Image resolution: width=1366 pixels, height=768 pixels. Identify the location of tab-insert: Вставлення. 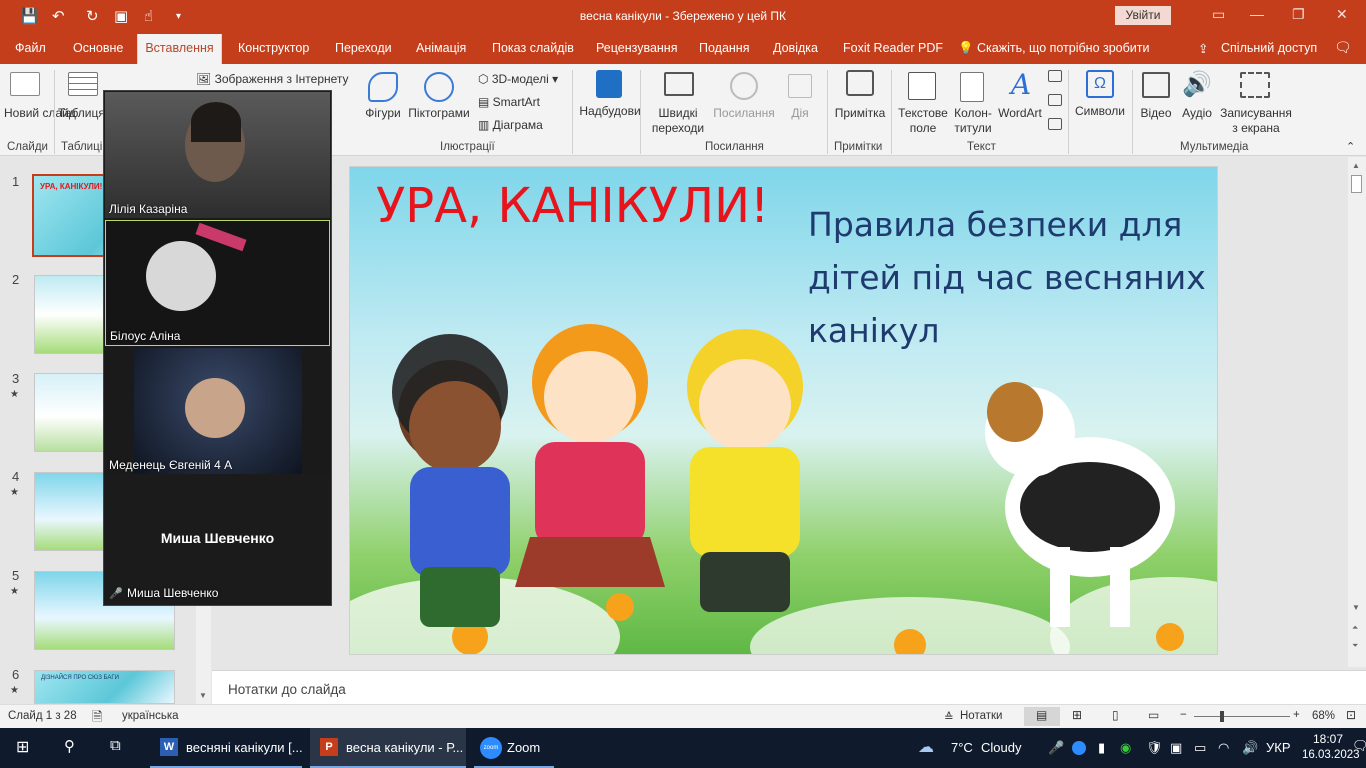
(179, 49).